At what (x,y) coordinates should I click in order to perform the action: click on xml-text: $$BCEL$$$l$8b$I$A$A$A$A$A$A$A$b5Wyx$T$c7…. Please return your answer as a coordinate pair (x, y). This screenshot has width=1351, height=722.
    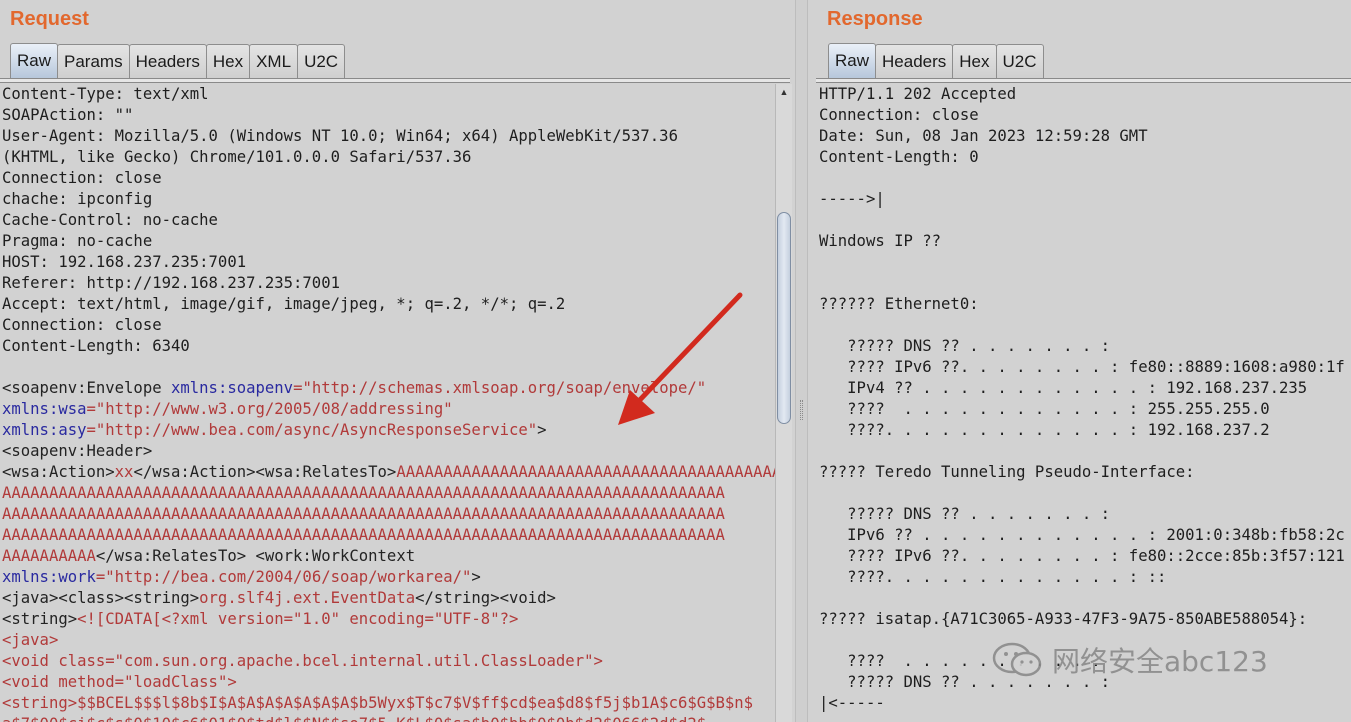
    Looking at the image, I should click on (415, 703).